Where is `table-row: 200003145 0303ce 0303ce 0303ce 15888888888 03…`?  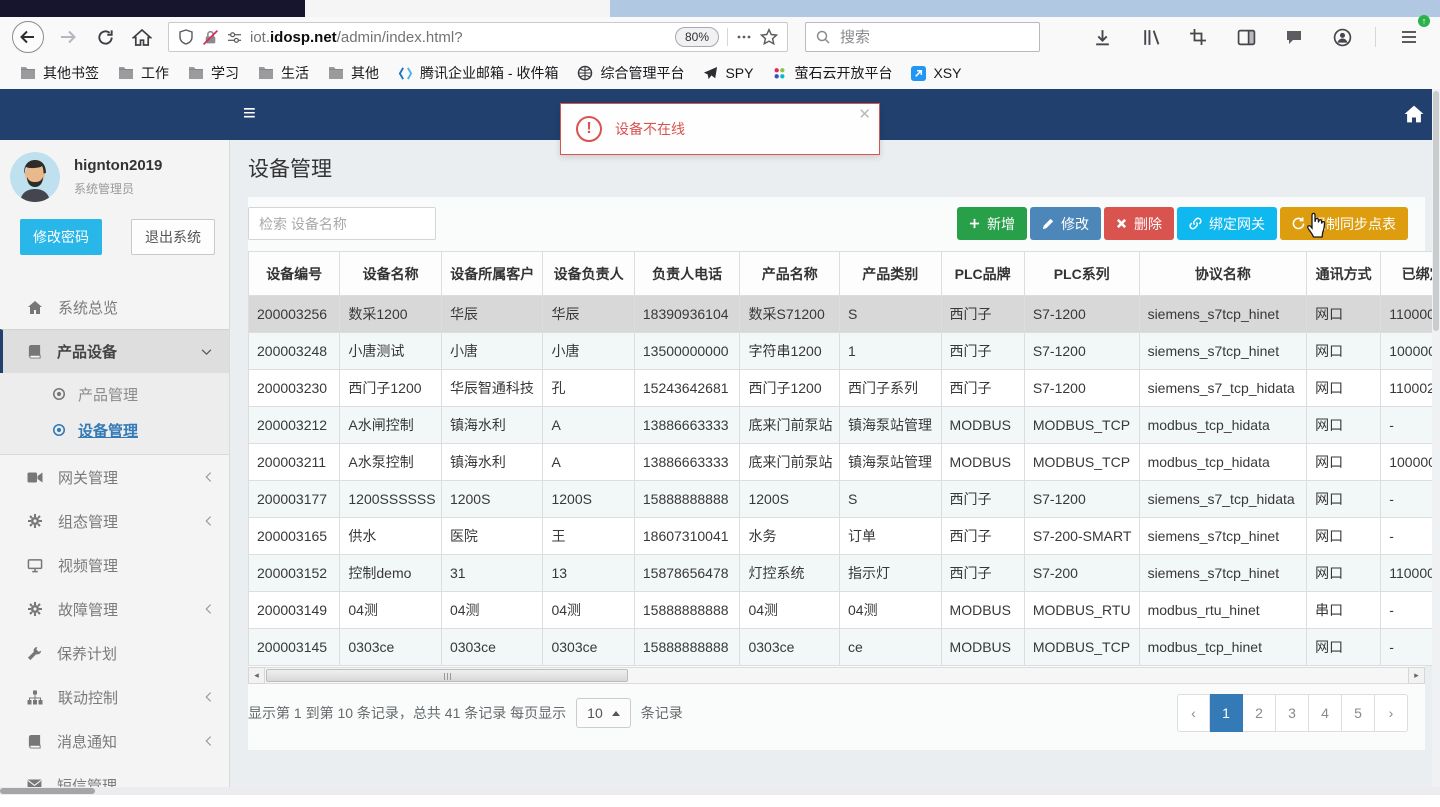
table-row: 200003145 0303ce 0303ce 0303ce 15888888888 03… is located at coordinates (840, 647).